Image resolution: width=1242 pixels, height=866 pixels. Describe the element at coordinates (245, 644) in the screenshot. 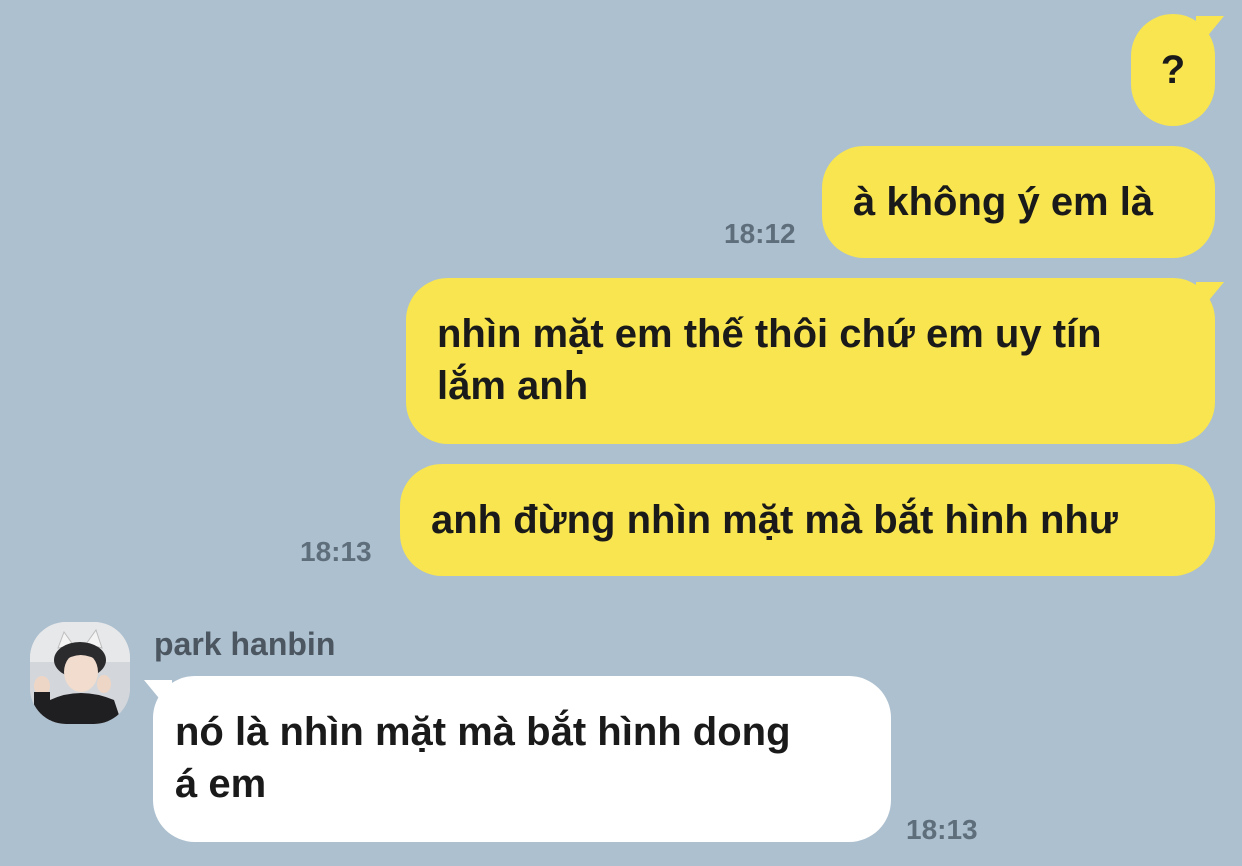

I see `sender-name: park hanbin` at that location.